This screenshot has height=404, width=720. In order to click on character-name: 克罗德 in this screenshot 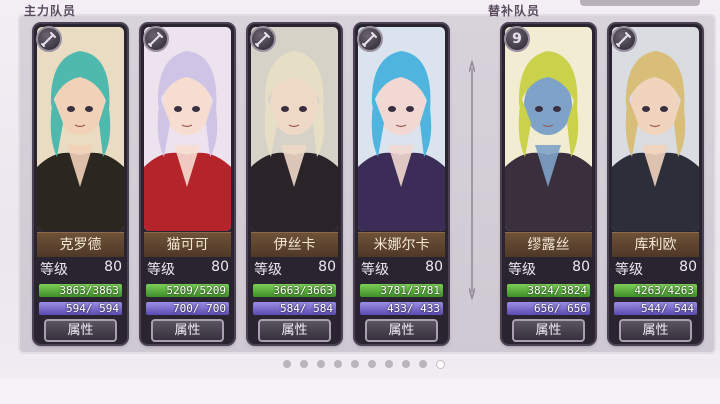, I will do `click(80, 244)`.